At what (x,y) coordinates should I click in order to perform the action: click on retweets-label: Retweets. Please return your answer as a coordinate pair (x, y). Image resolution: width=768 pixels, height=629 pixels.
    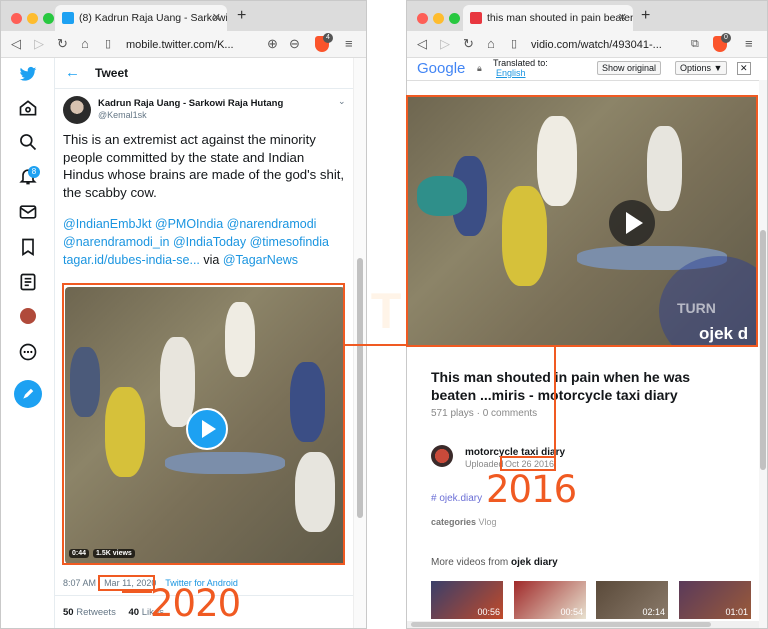
    Looking at the image, I should click on (96, 612).